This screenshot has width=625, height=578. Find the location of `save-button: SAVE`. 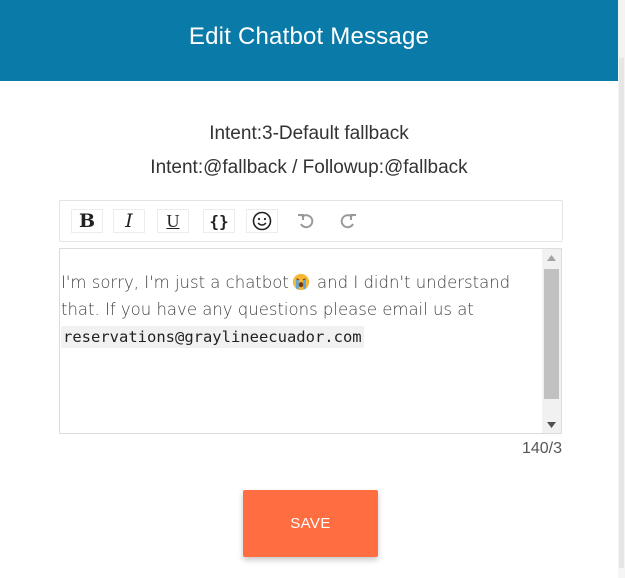

save-button: SAVE is located at coordinates (310, 523).